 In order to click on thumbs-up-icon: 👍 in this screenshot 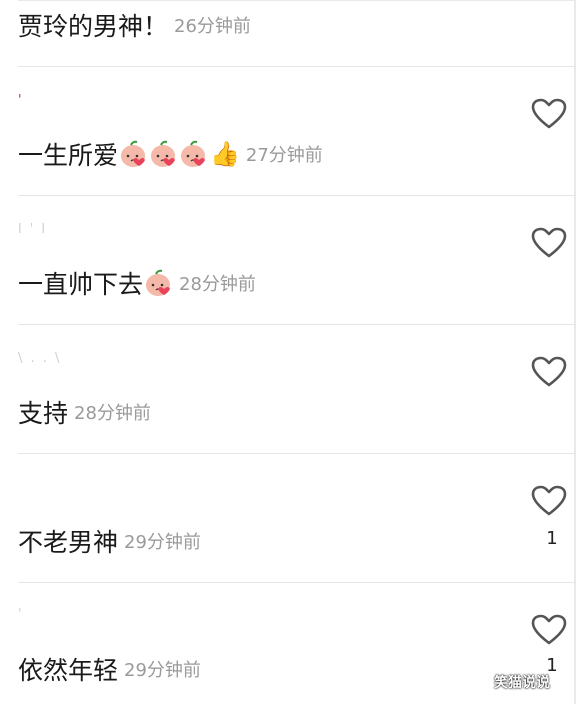, I will do `click(225, 154)`.